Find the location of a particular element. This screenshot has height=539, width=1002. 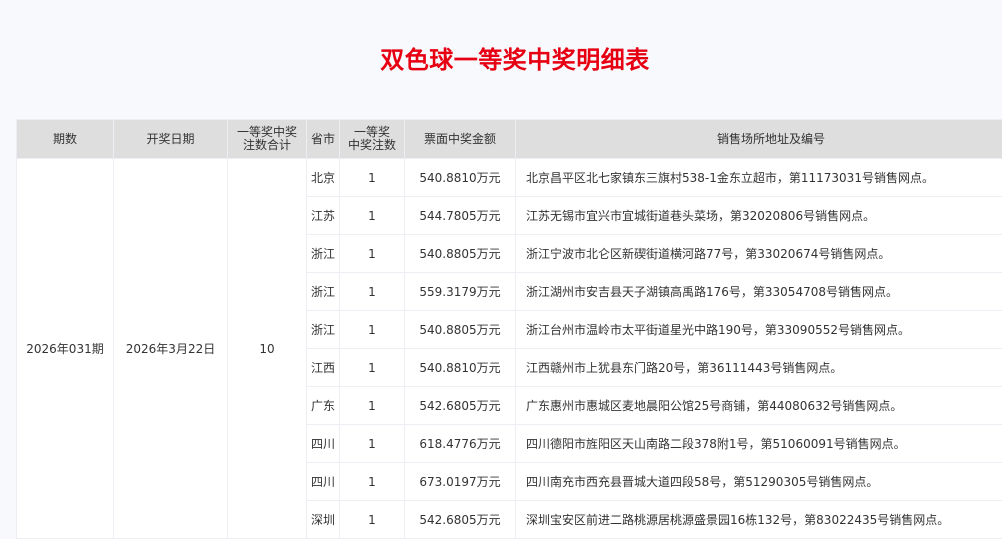

address-cell: 四川南充市西充县晋城大道四段58号，第51290305号销售网点。 is located at coordinates (759, 482).